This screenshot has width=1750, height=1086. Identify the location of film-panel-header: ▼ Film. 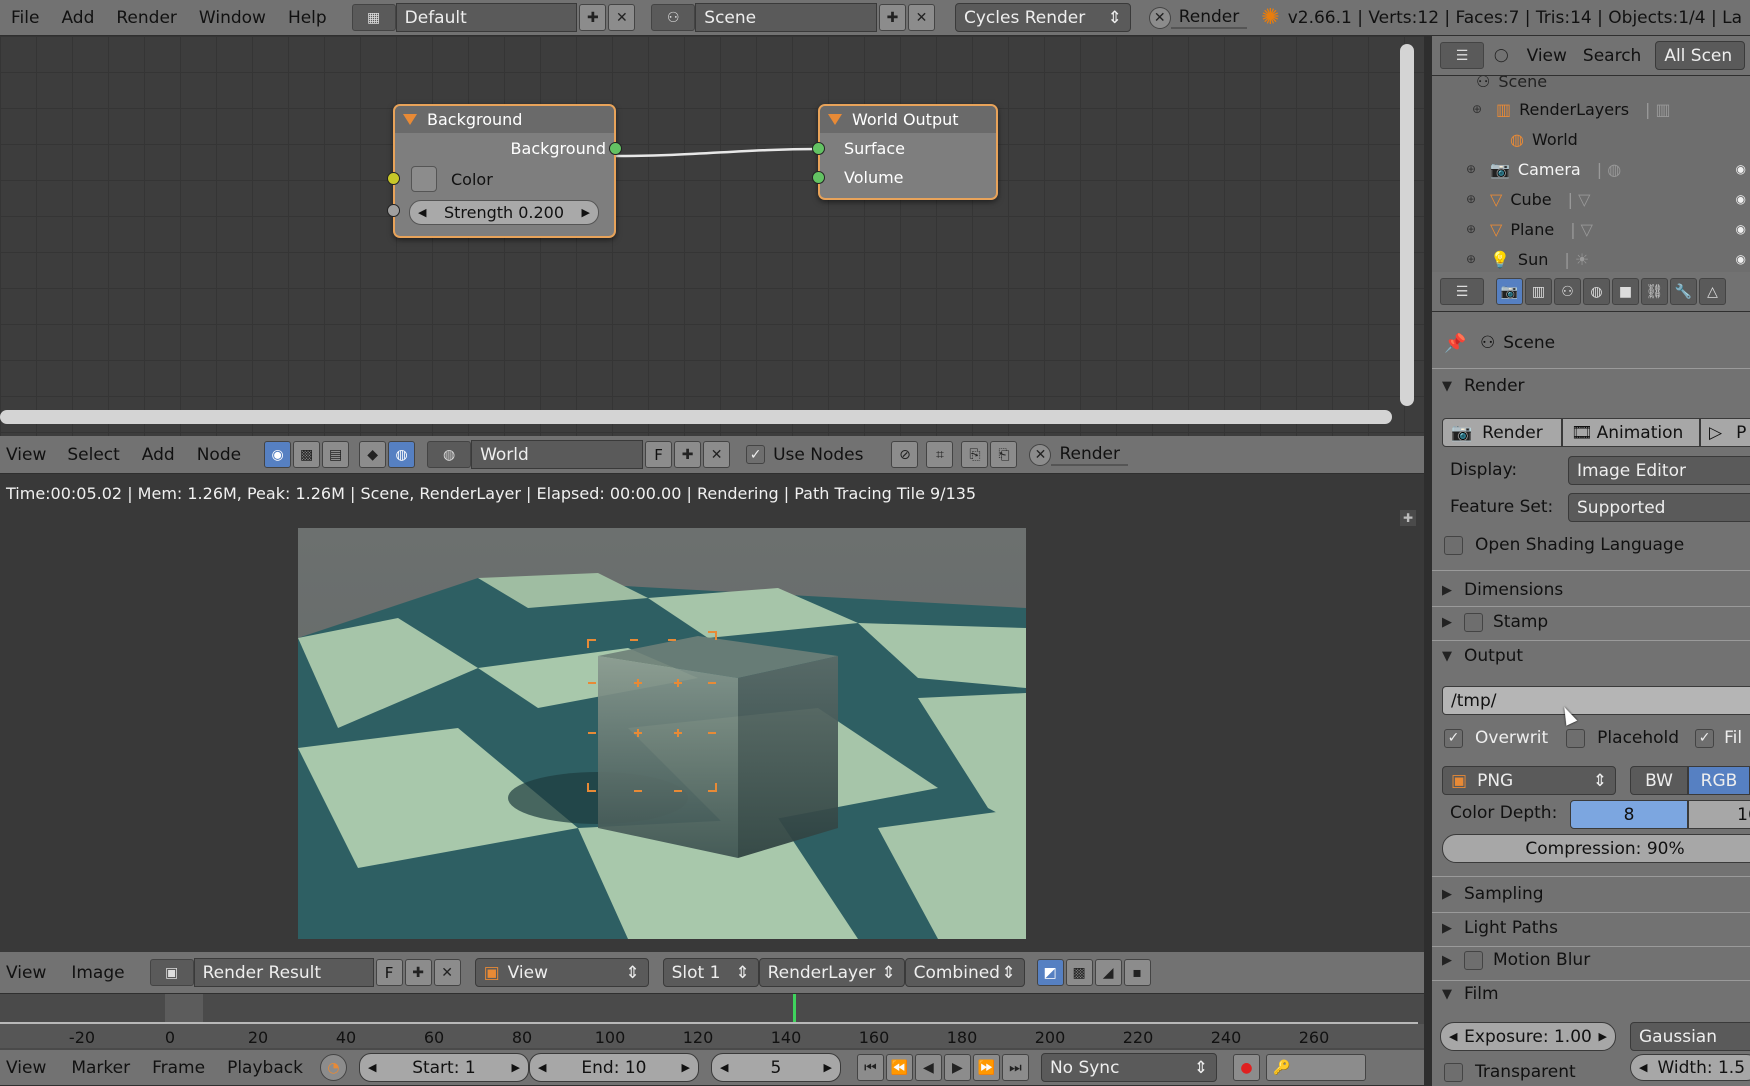
(1465, 994).